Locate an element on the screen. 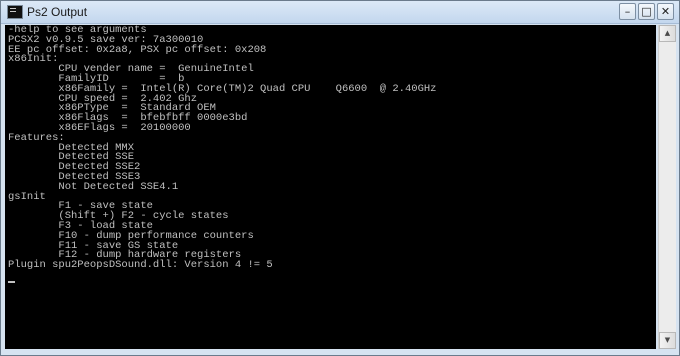 The width and height of the screenshot is (680, 356). vertical-scrollbar: ▲ ▼ is located at coordinates (667, 187).